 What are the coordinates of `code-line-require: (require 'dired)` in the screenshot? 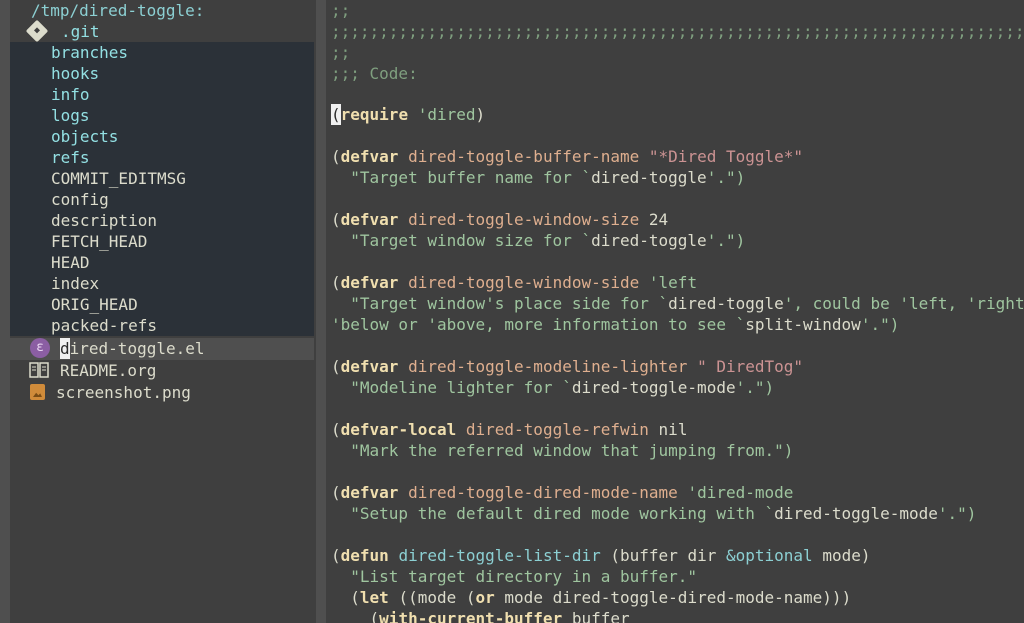 It's located at (677, 114).